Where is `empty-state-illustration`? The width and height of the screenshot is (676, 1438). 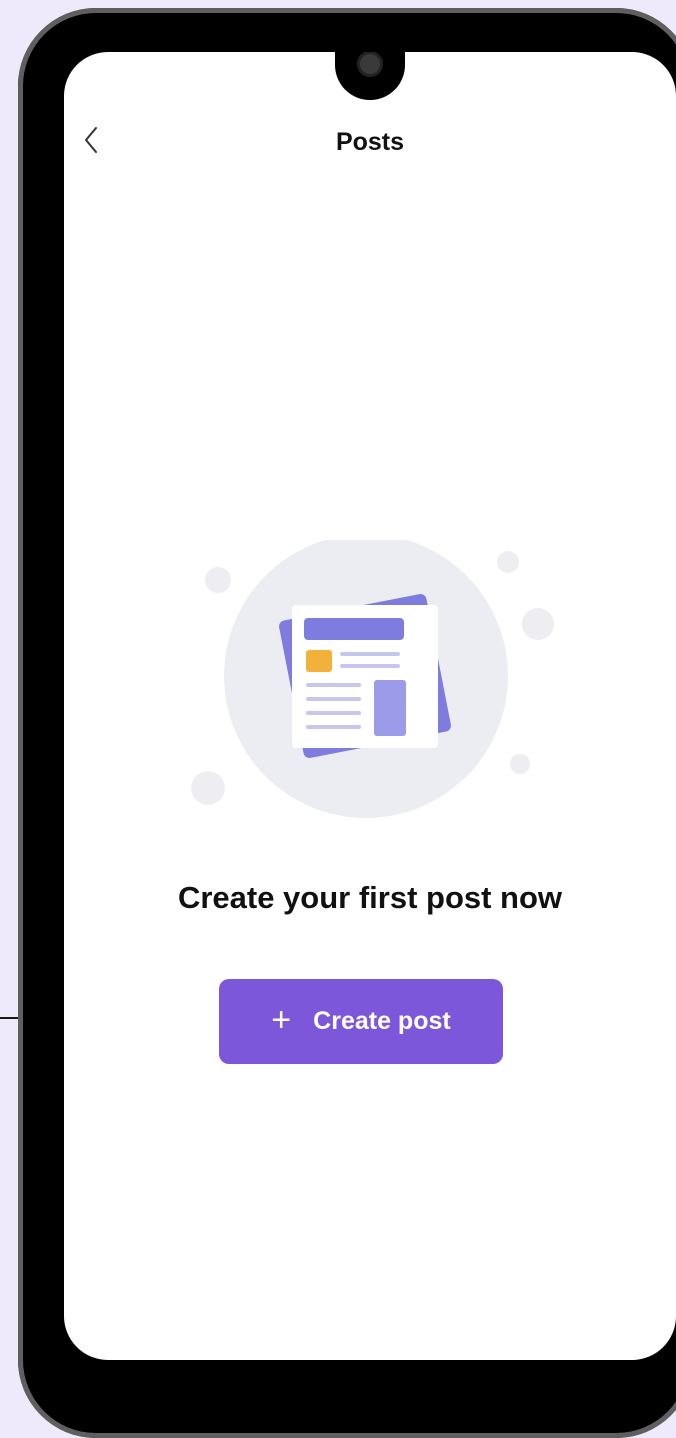 empty-state-illustration is located at coordinates (370, 677).